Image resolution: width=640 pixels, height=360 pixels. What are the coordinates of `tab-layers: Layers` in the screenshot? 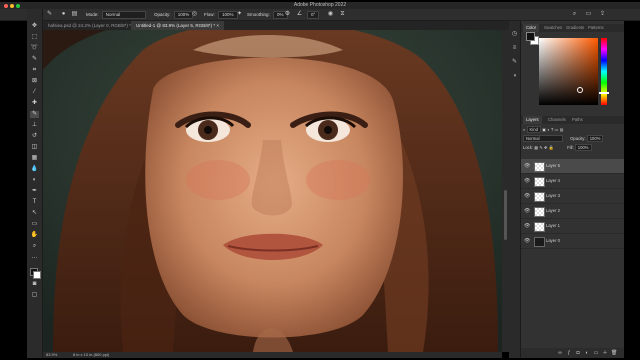 It's located at (532, 120).